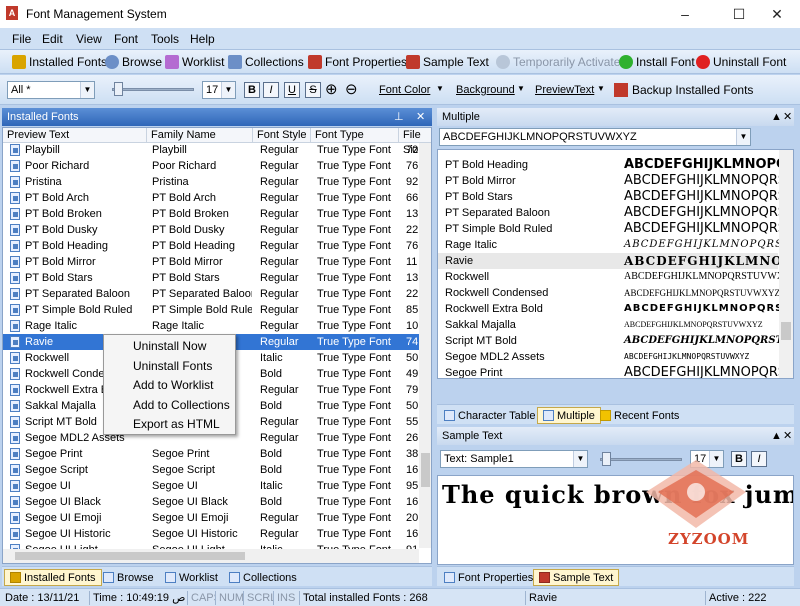  I want to click on uninstall-font-button: Uninstall Font, so click(741, 62).